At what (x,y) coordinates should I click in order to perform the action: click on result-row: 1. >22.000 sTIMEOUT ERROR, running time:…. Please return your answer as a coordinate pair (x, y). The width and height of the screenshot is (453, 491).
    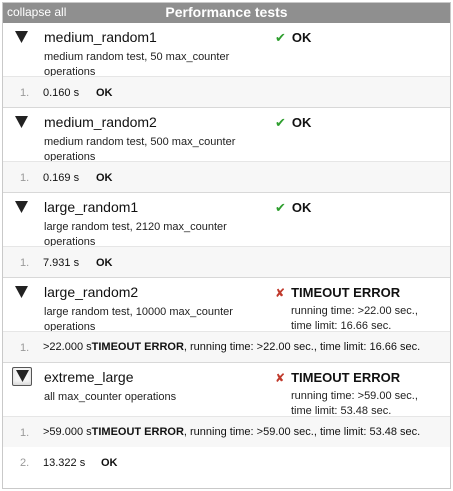
    Looking at the image, I should click on (226, 346).